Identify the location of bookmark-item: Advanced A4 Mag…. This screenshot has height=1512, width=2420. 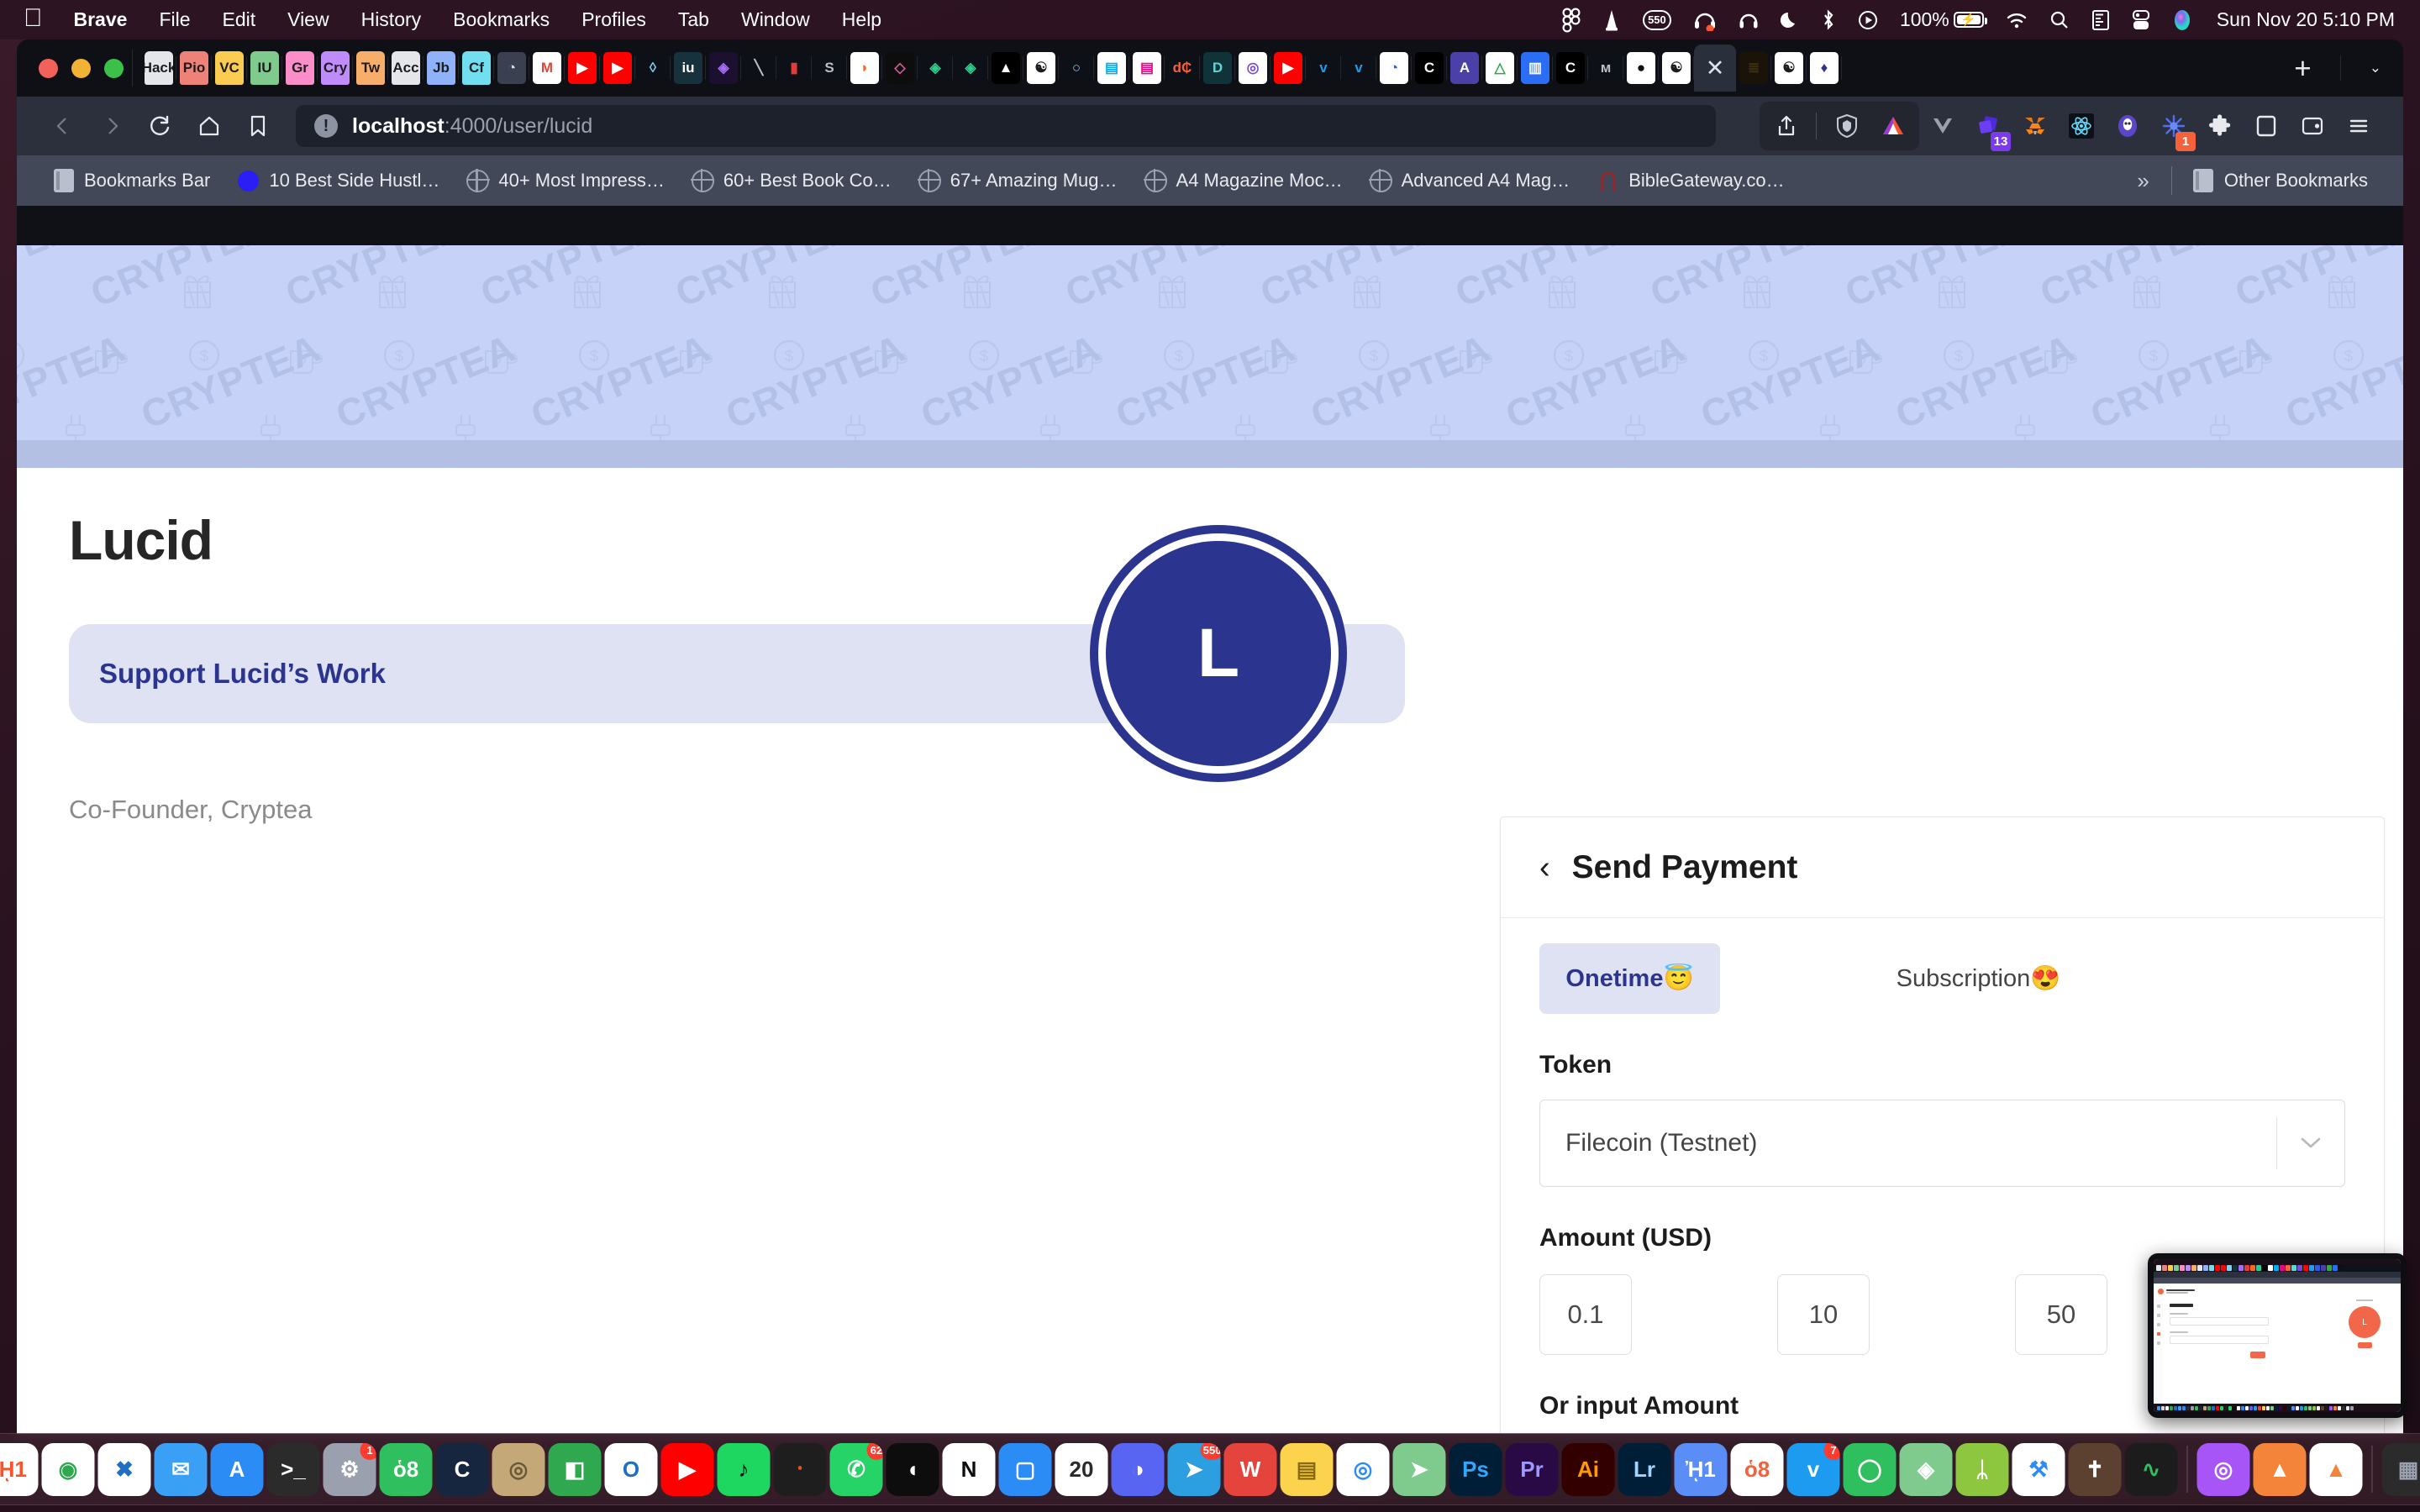
(1470, 180).